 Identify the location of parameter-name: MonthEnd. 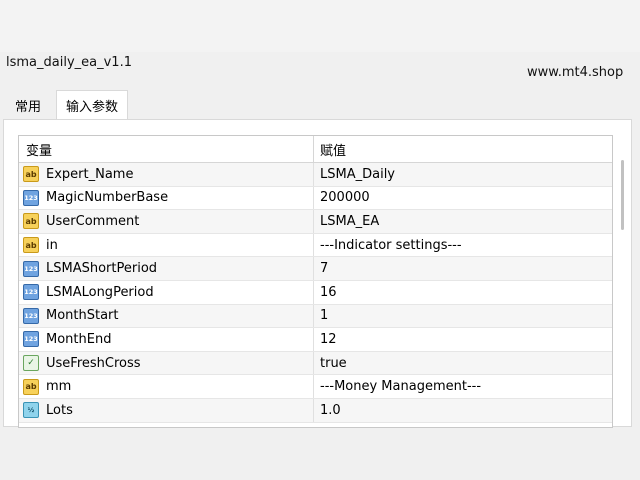
(79, 339).